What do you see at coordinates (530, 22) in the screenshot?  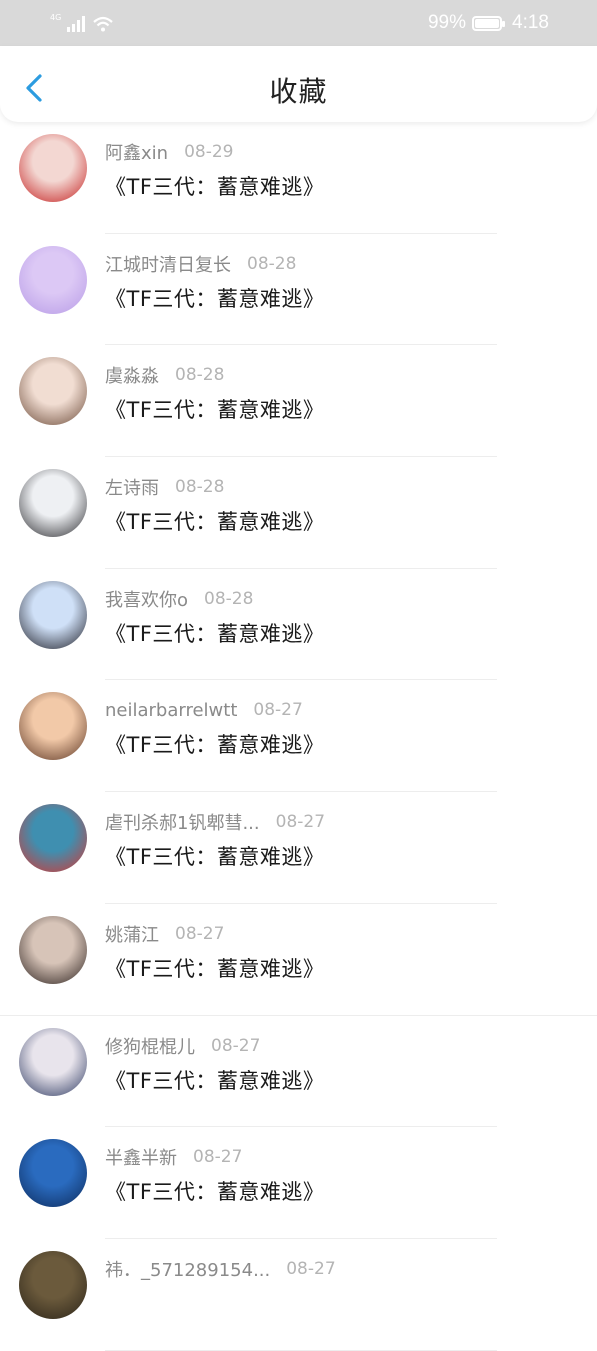 I see `clock: 4:18` at bounding box center [530, 22].